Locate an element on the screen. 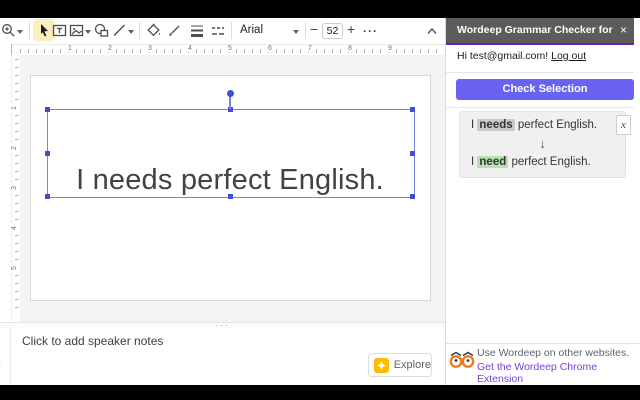 The width and height of the screenshot is (640, 400). ruler-number: 8 is located at coordinates (350, 48).